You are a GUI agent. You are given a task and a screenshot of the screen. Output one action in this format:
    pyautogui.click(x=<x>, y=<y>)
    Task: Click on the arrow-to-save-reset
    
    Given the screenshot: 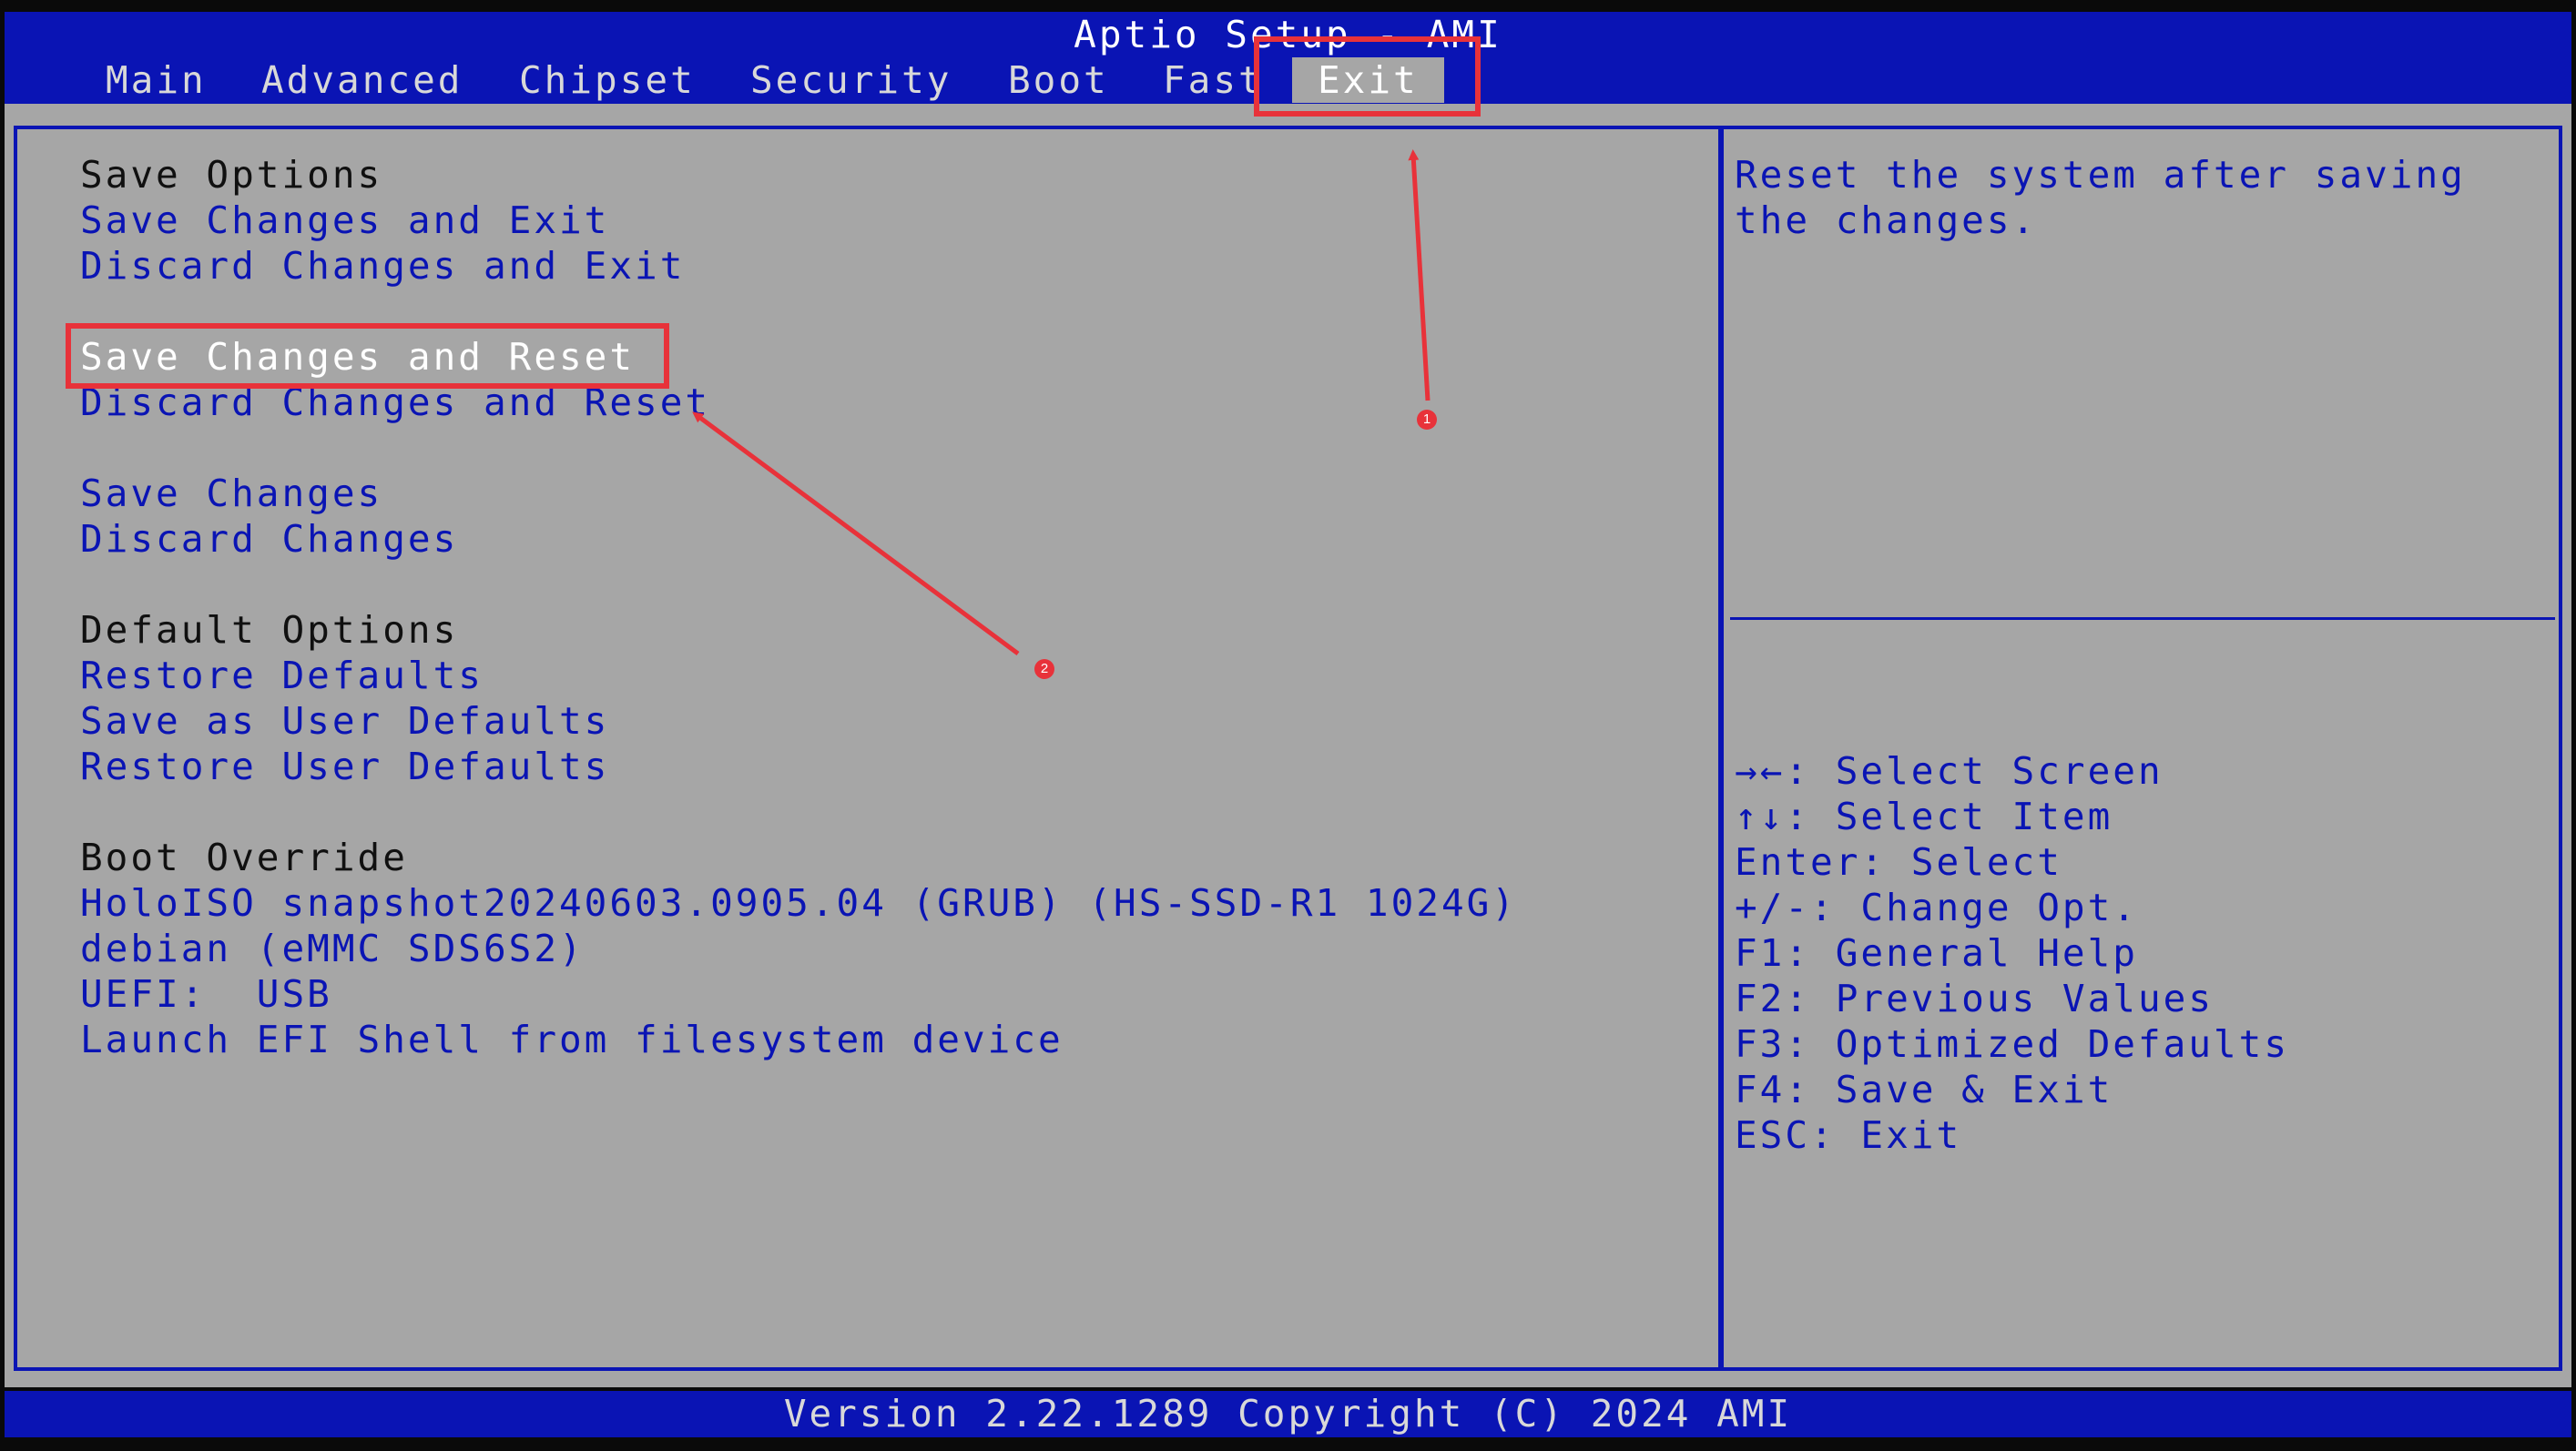 What is the action you would take?
    pyautogui.click(x=856, y=533)
    